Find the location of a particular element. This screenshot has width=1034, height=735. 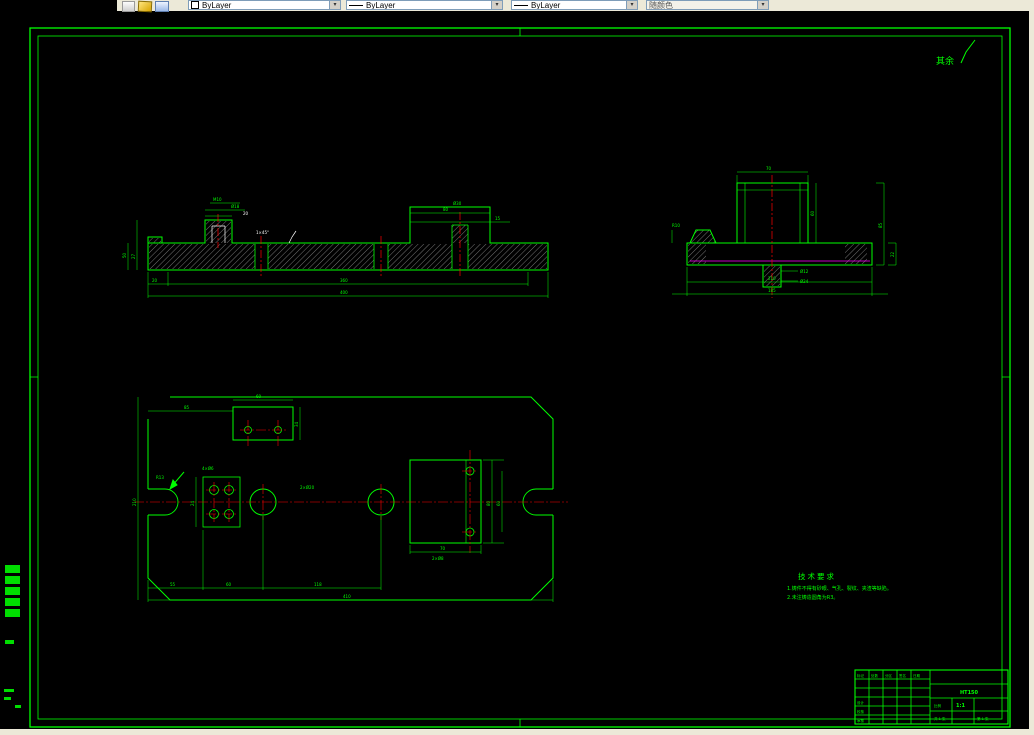

section-arrow is located at coordinates (177, 481).